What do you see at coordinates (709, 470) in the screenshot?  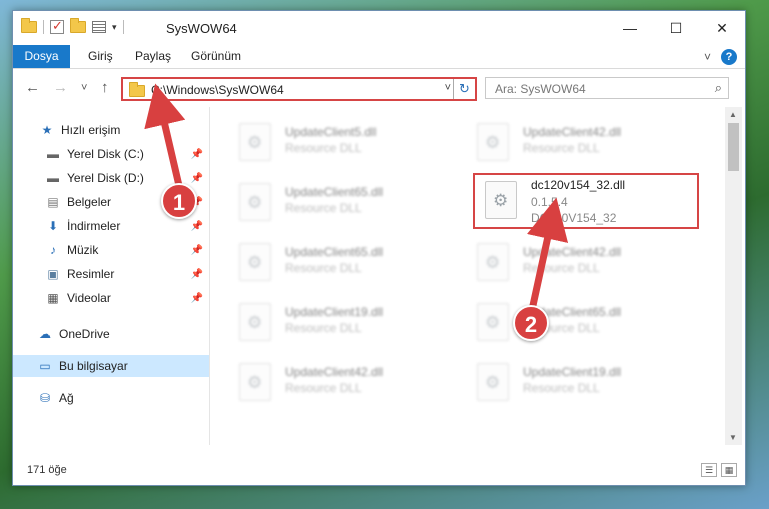 I see `details-view-icon: ☰` at bounding box center [709, 470].